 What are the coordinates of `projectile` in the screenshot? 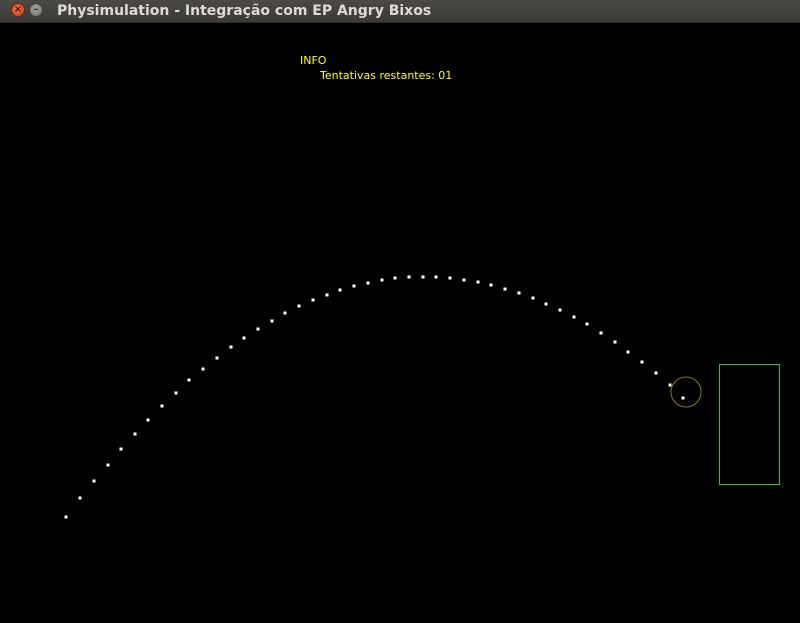 It's located at (683, 398).